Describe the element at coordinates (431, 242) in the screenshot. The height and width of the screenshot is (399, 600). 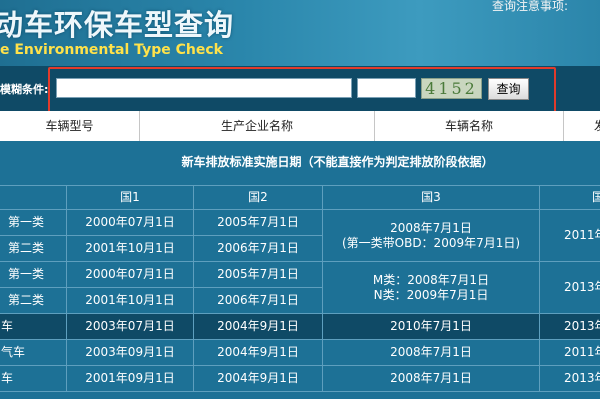
I see `guo3-obd-note: (第一类带OBD：2009年7月1日)` at that location.